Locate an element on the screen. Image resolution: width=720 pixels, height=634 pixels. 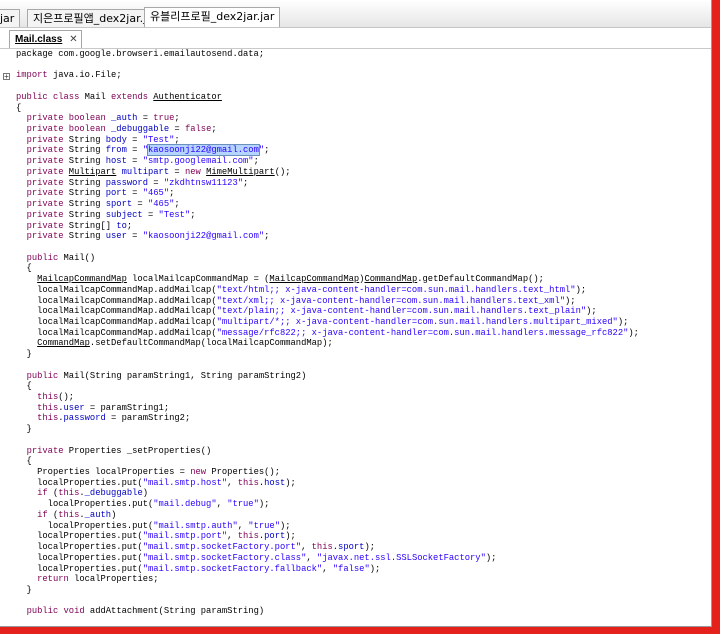
code-token: Authenticator is located at coordinates (187, 96).